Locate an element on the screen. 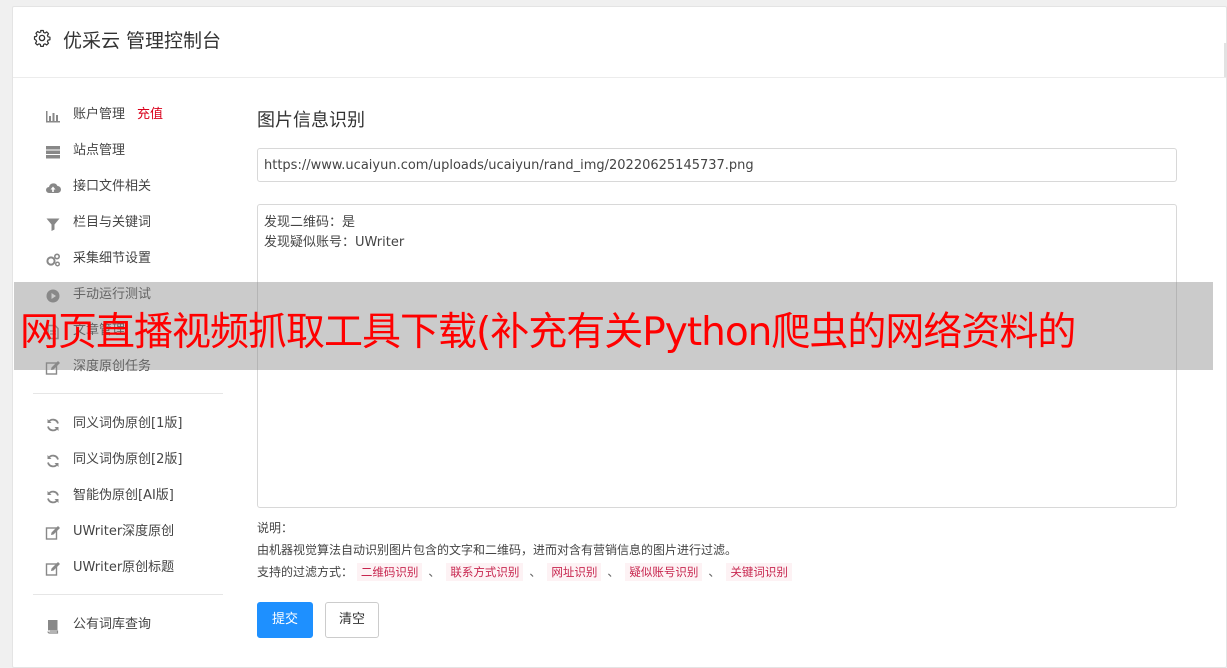 The image size is (1227, 668). sidebar-item: 同义词伪原创[1版] is located at coordinates (128, 424).